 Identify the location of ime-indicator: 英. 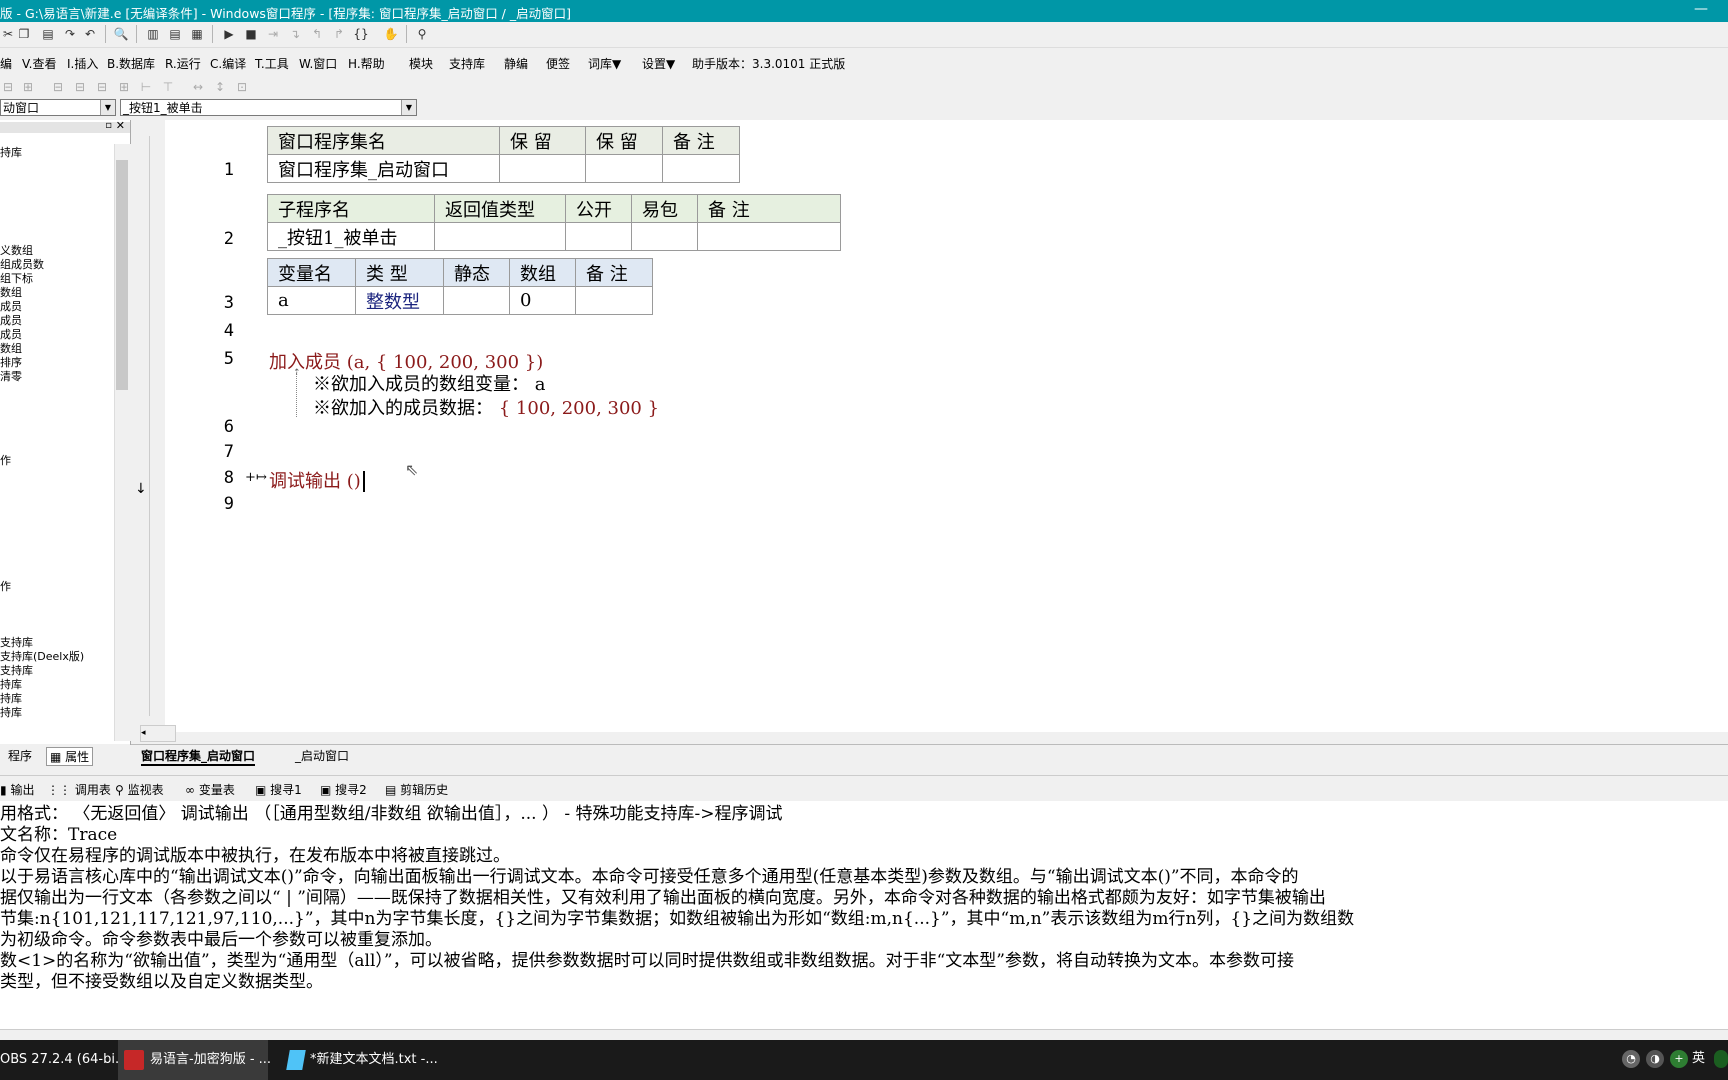
(1698, 1059).